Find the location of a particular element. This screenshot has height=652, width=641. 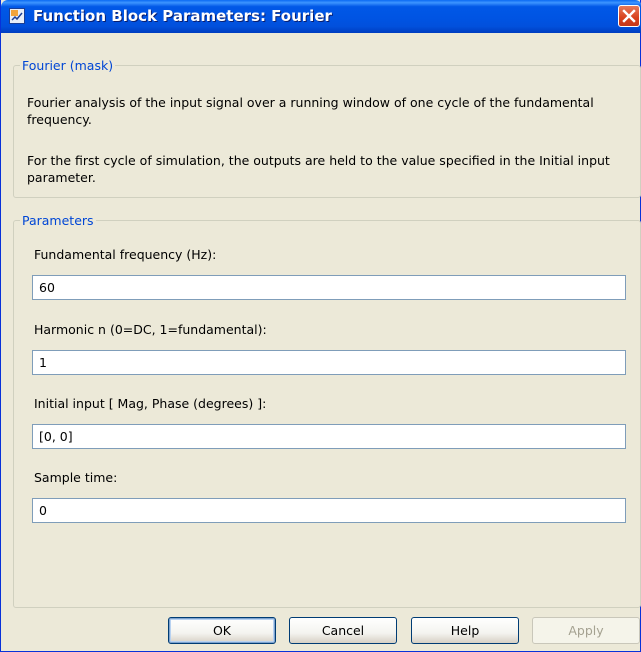

close-icon is located at coordinates (629, 16).